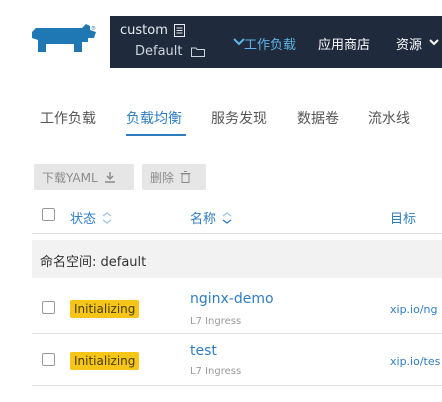  I want to click on column-status: 状态, so click(91, 217).